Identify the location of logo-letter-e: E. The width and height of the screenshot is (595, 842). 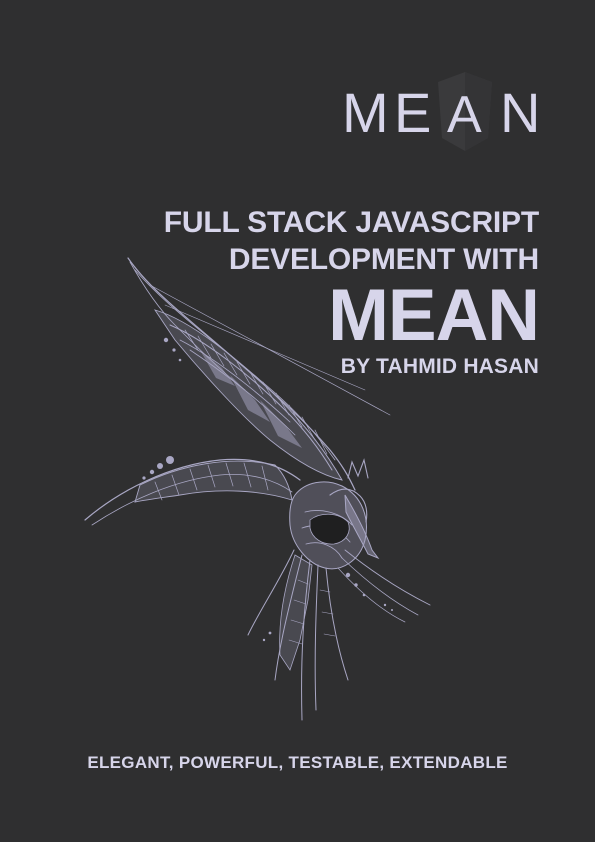
(412, 112).